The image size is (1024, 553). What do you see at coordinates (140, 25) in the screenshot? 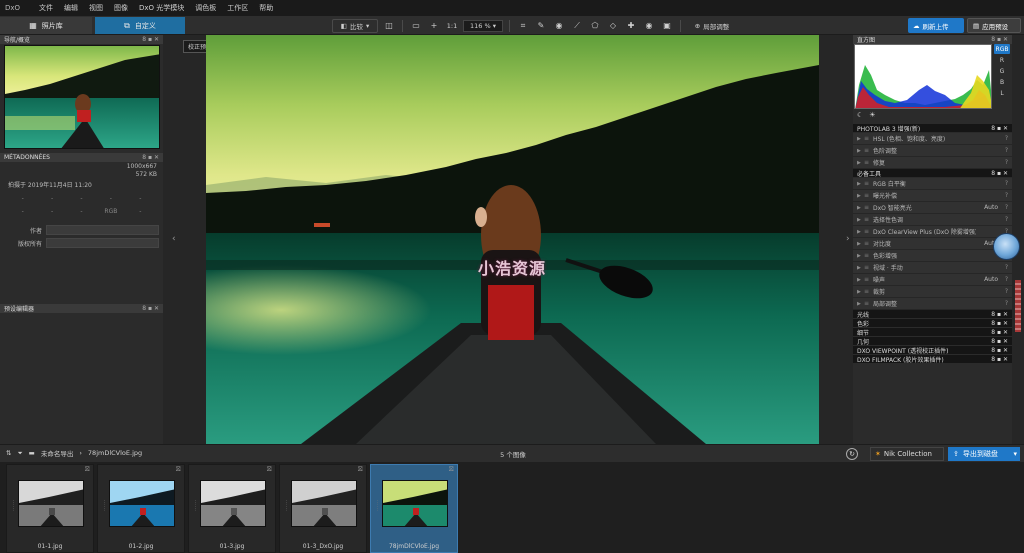
I see `tab-customize: ⧉ 自定义` at bounding box center [140, 25].